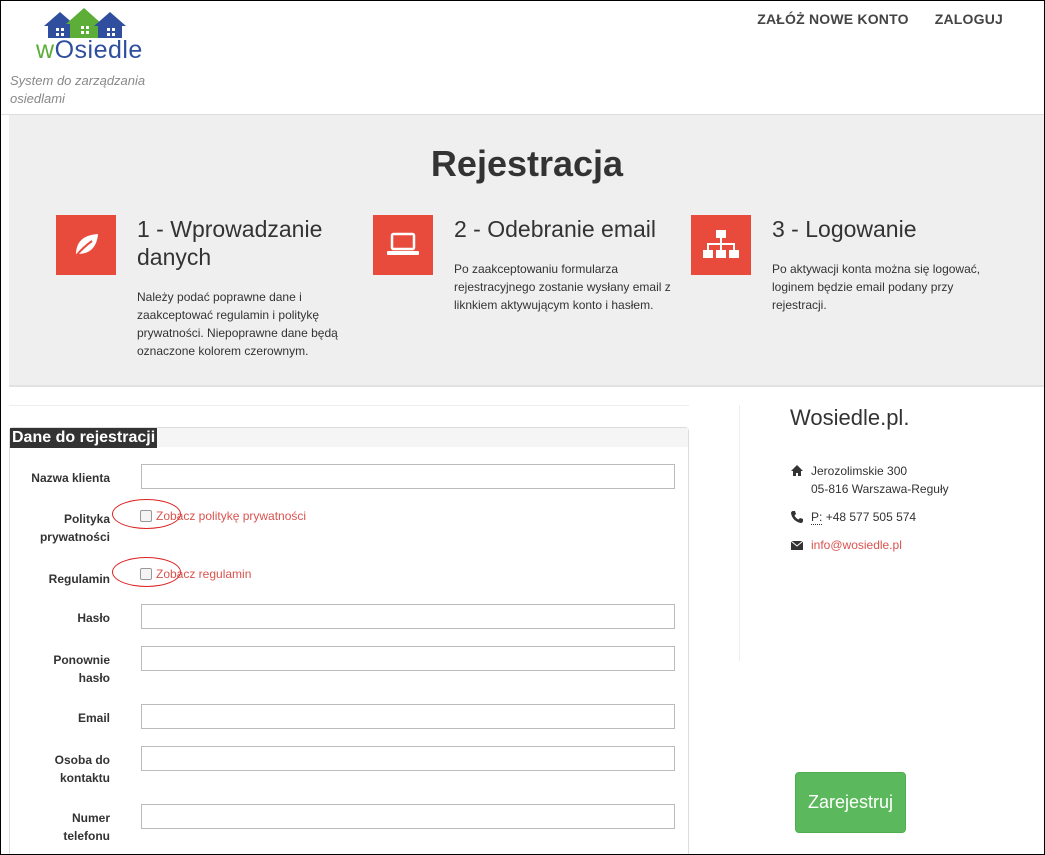 This screenshot has width=1045, height=855. Describe the element at coordinates (84, 438) in the screenshot. I see `form-heading: Dane do rejestracji` at that location.